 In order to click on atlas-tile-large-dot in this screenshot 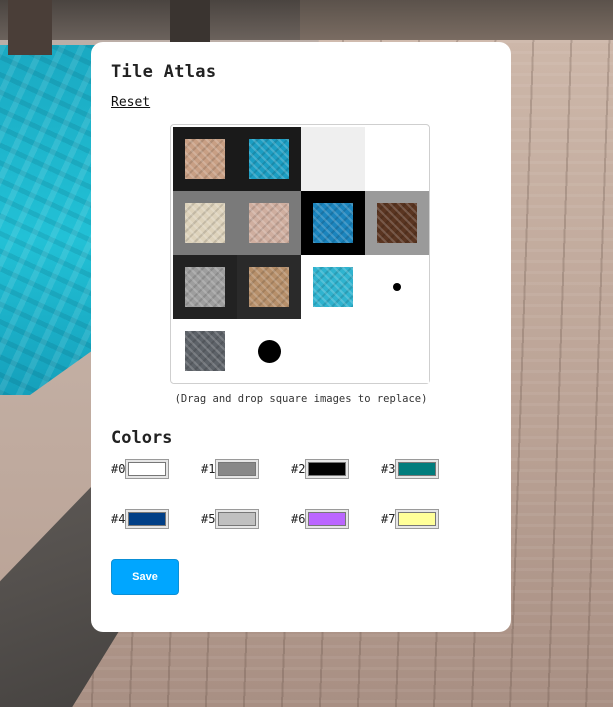, I will do `click(269, 351)`.